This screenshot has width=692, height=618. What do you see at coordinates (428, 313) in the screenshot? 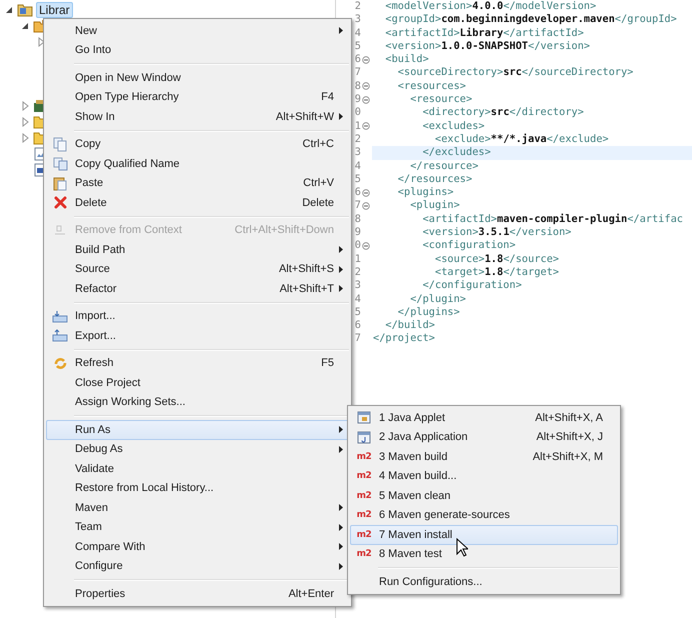
I see `code-line: </plugins>` at bounding box center [428, 313].